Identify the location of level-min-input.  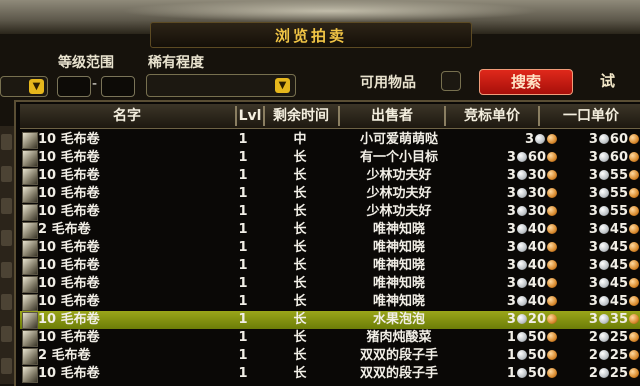
(74, 86).